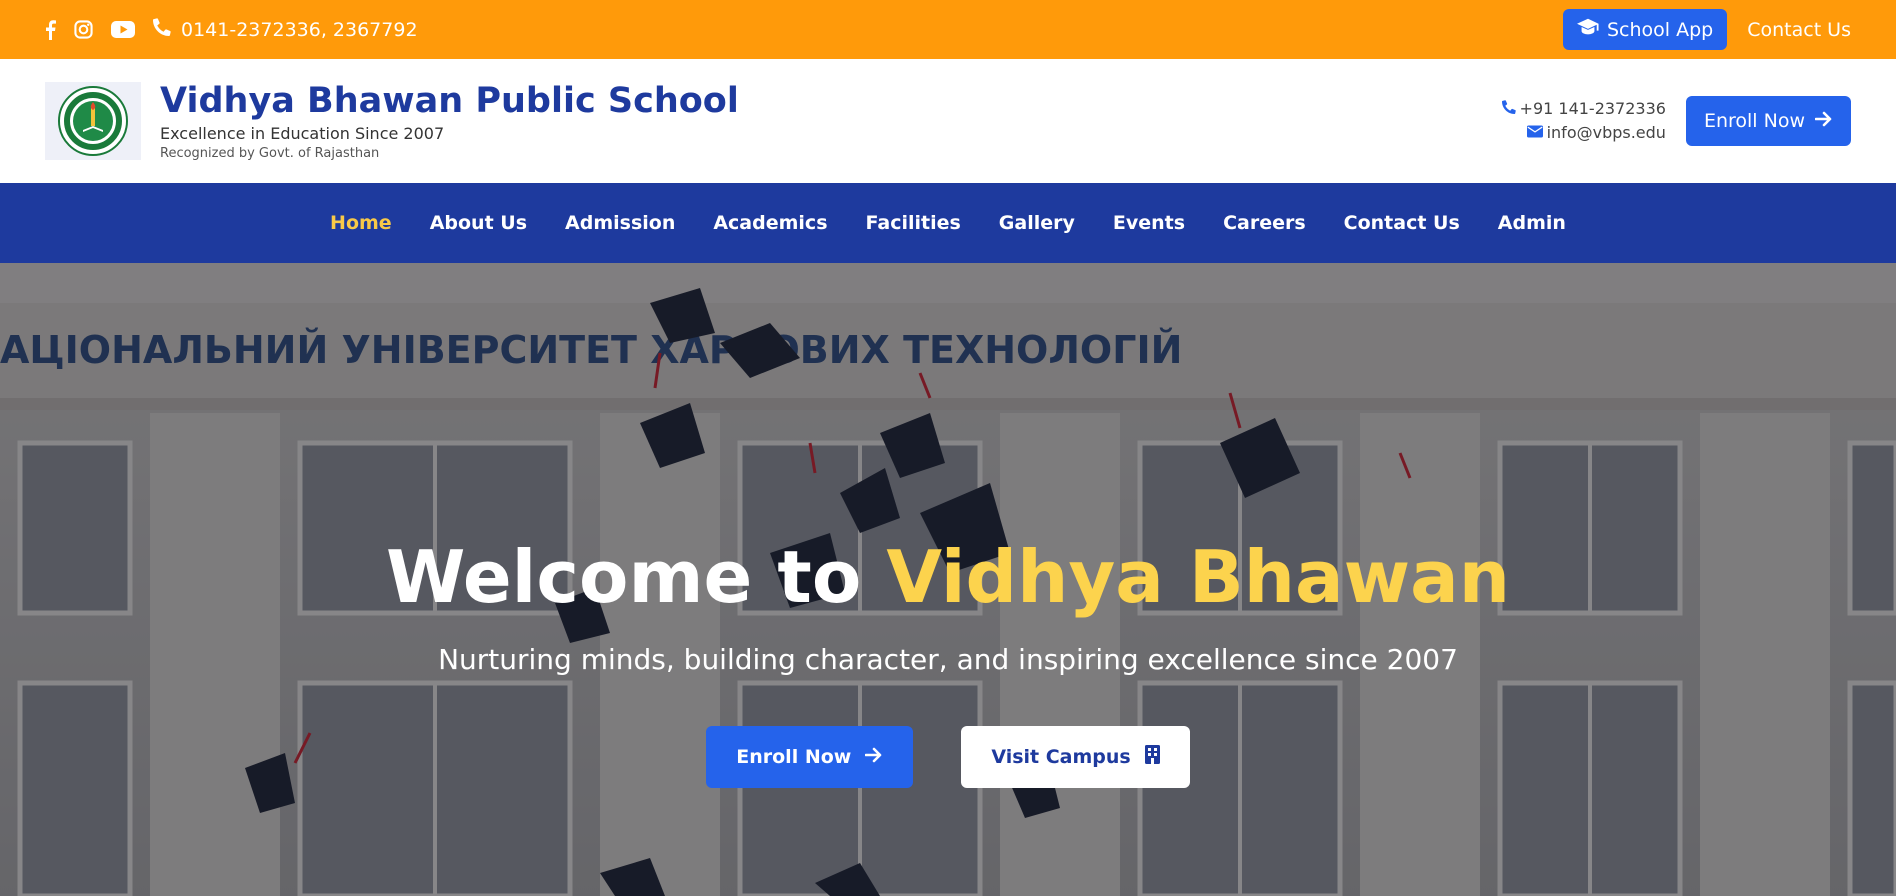  What do you see at coordinates (1145, 757) in the screenshot?
I see `building-icon` at bounding box center [1145, 757].